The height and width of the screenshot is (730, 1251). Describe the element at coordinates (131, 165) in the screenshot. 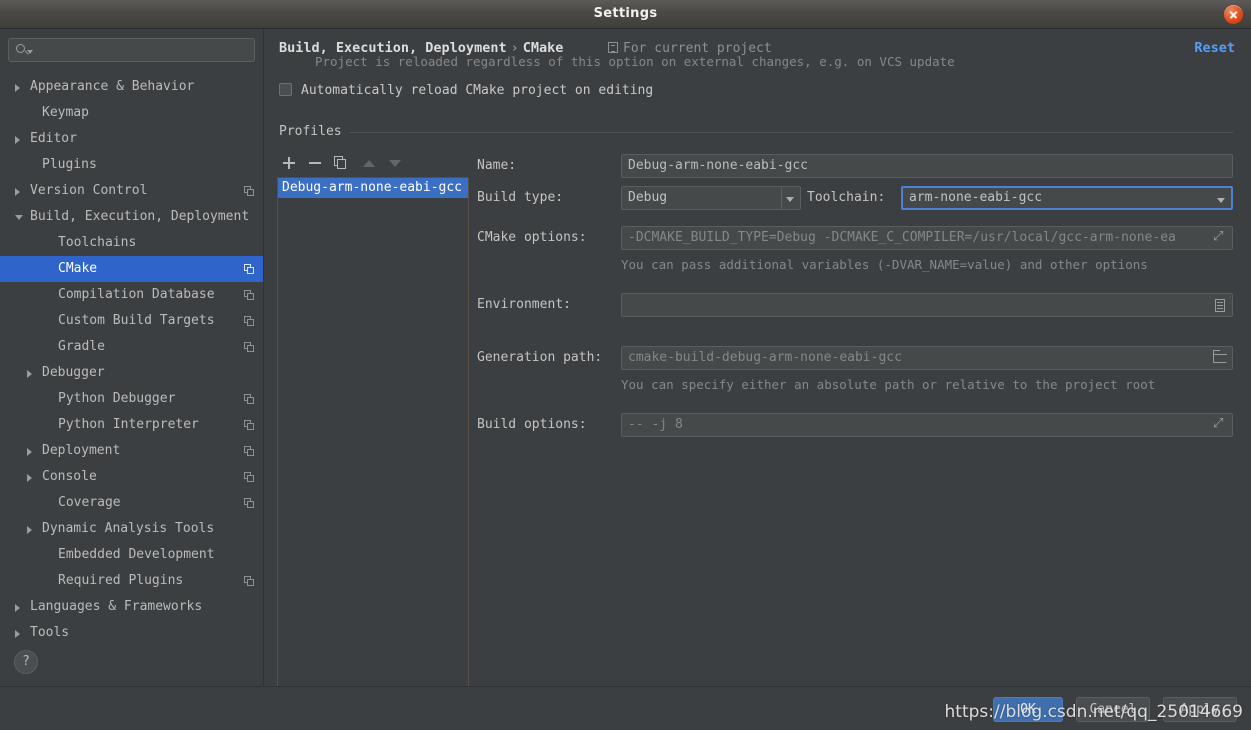

I see `sidebar-item-plugins: Plugins` at that location.